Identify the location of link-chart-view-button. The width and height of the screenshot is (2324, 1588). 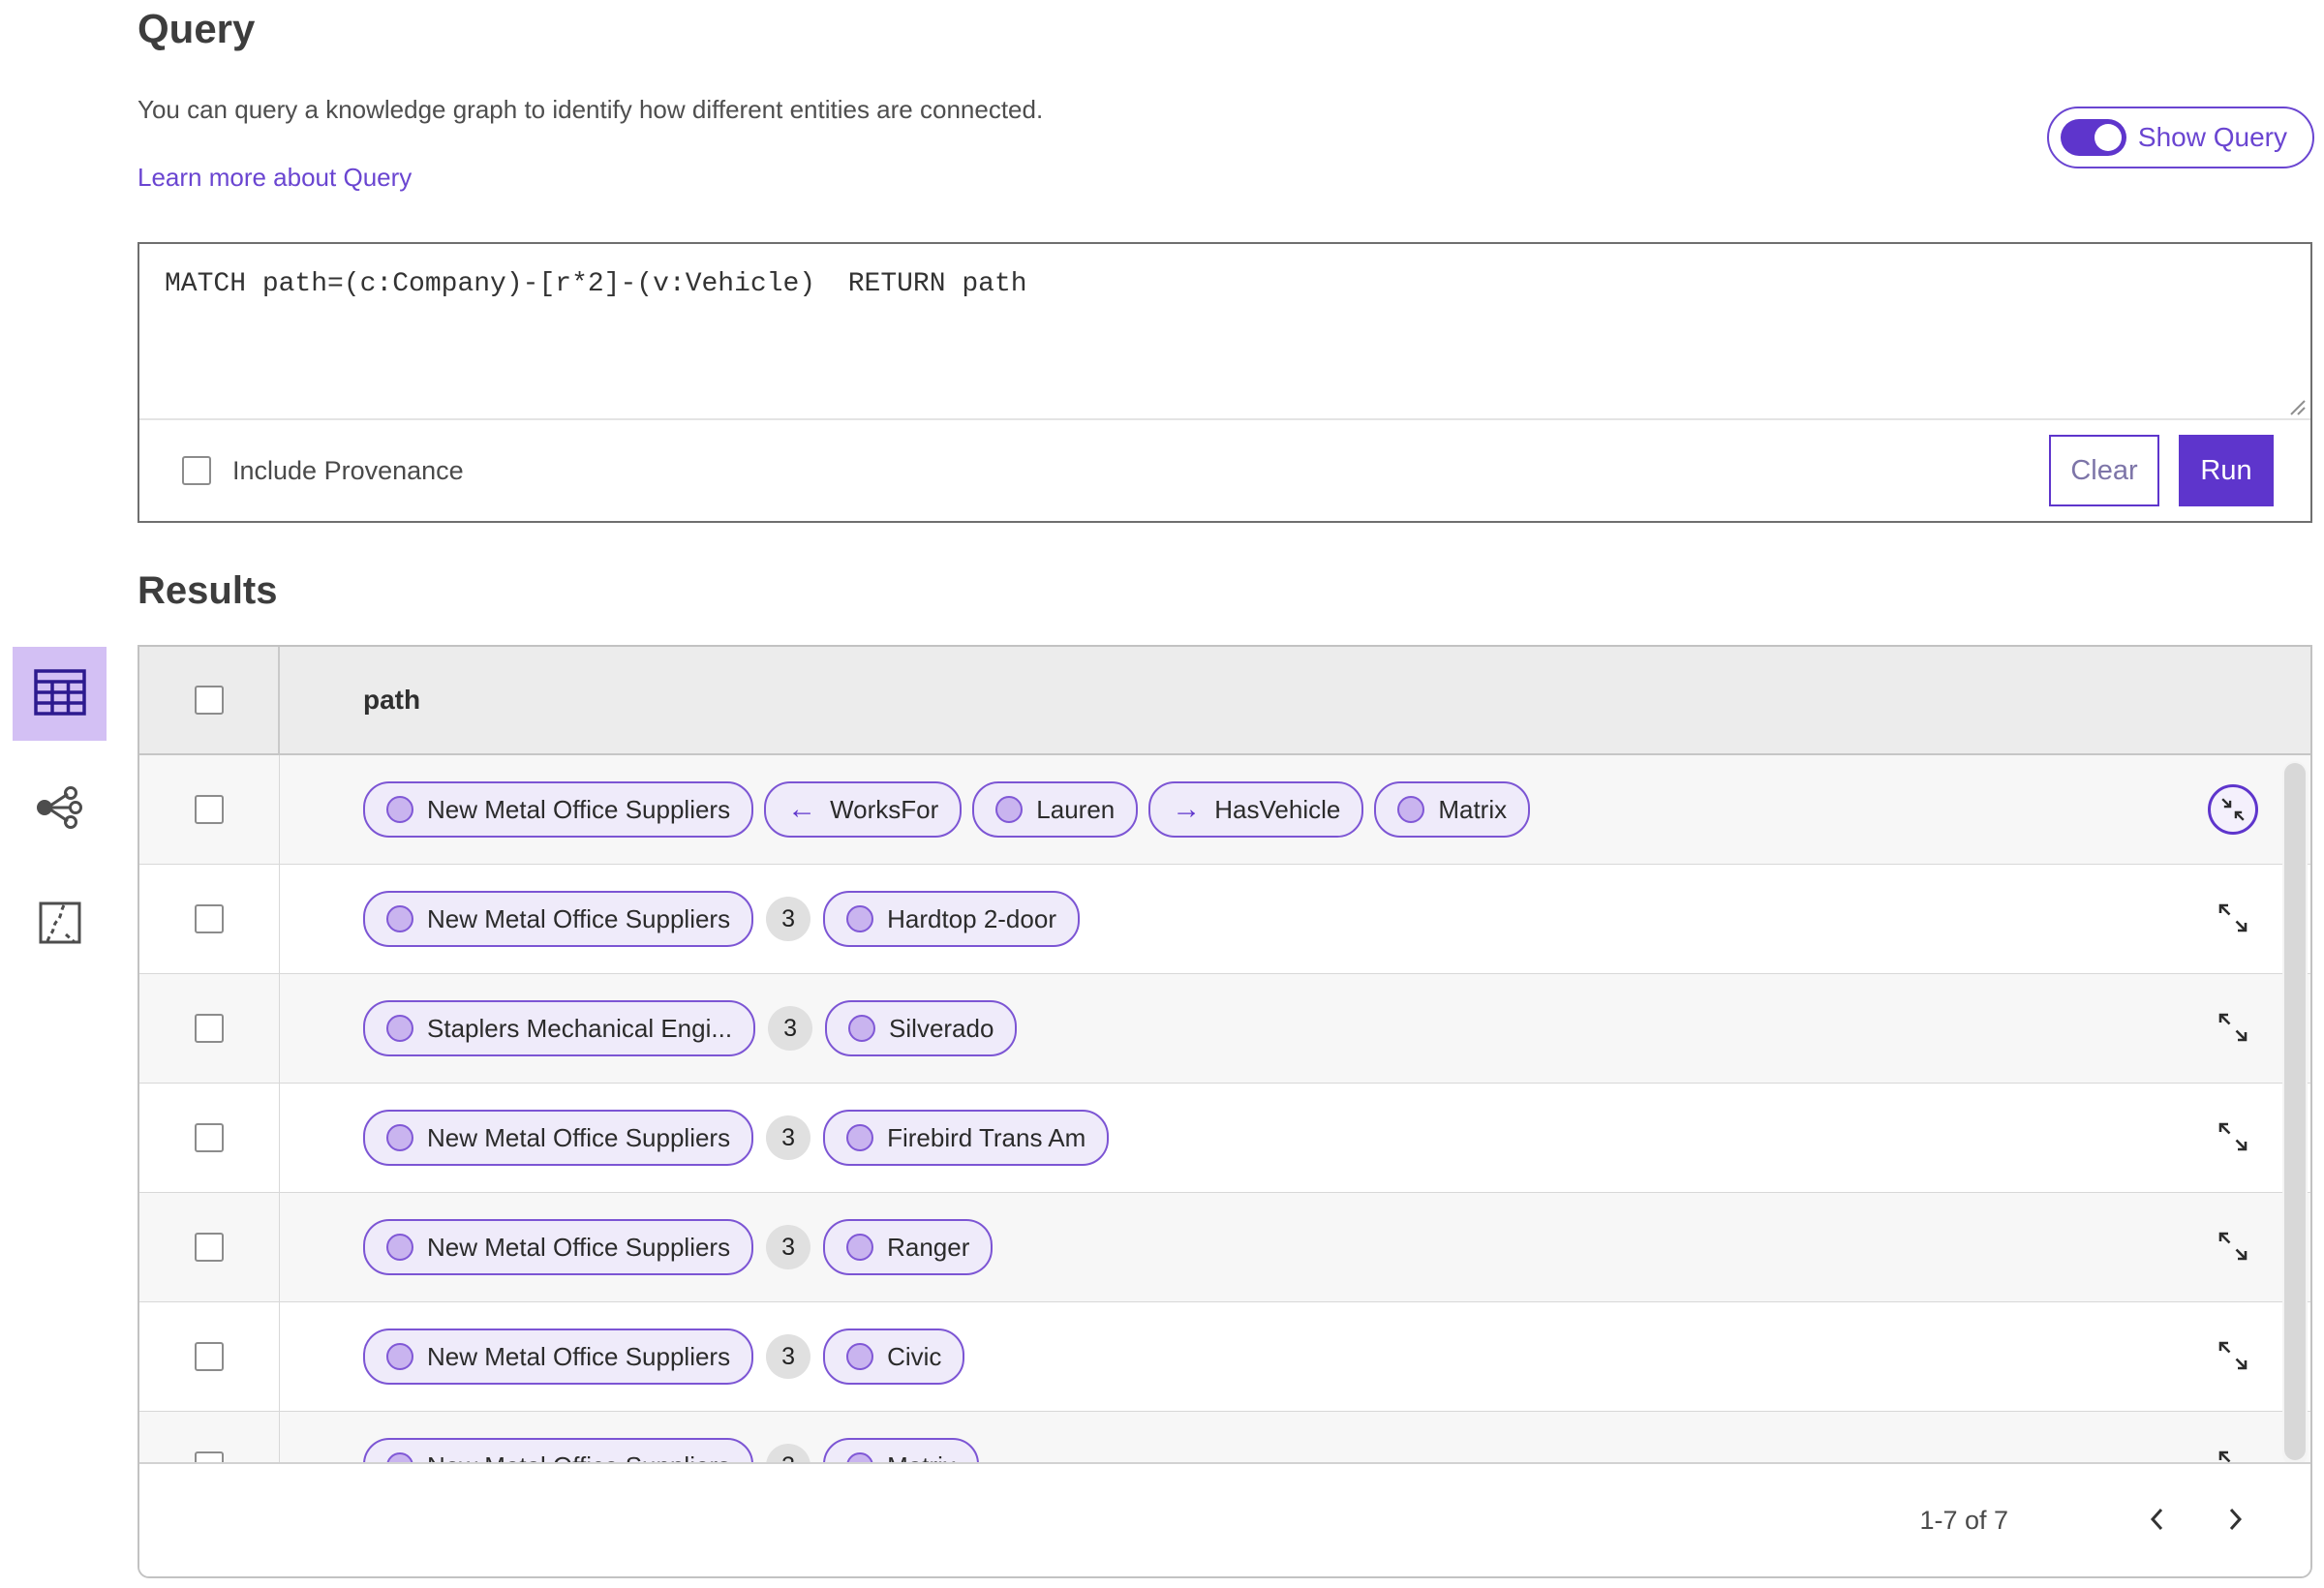
(60, 809).